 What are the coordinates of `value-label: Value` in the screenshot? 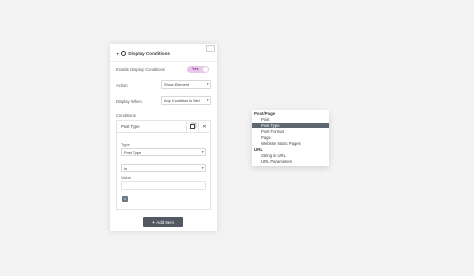 It's located at (126, 177).